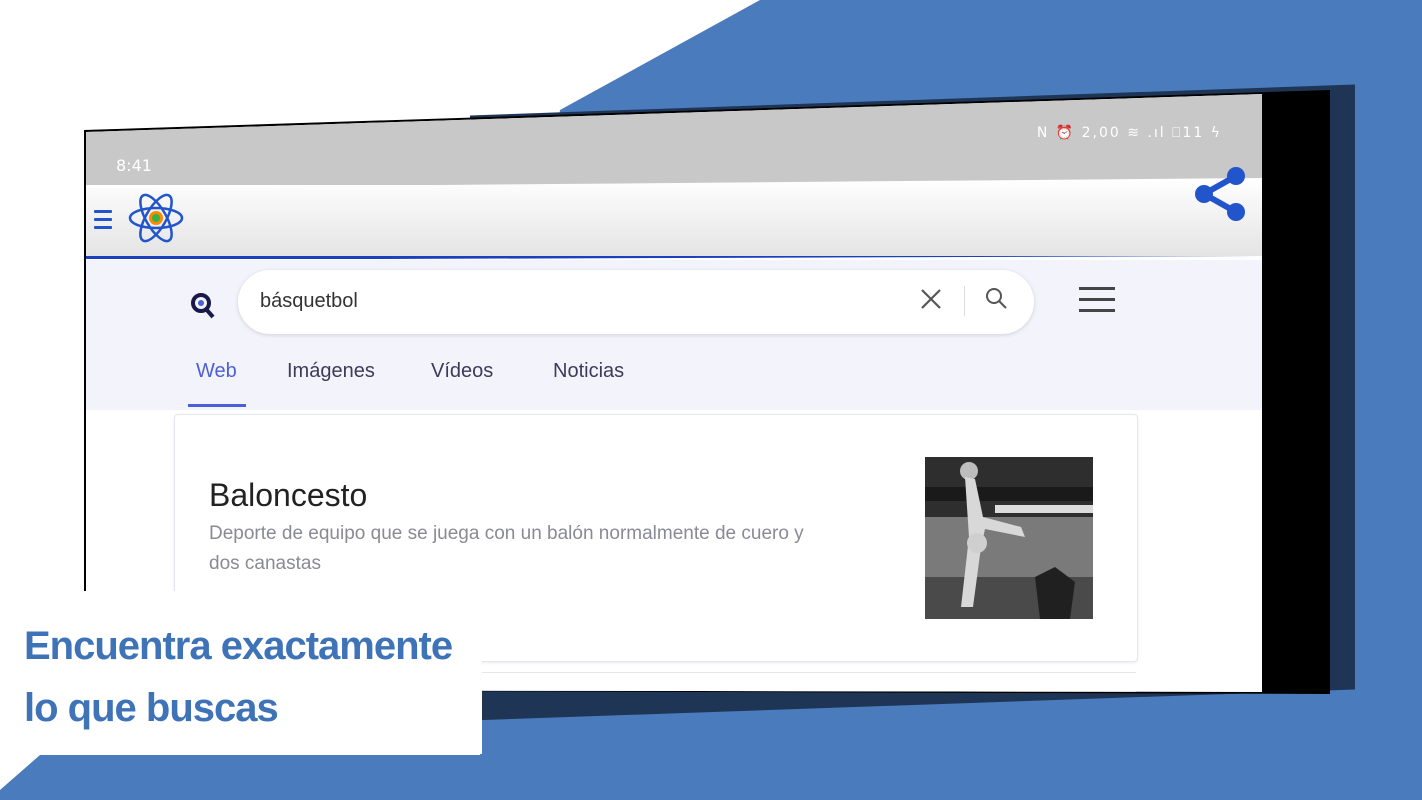 The width and height of the screenshot is (1422, 800). What do you see at coordinates (1009, 538) in the screenshot?
I see `basketball-photo` at bounding box center [1009, 538].